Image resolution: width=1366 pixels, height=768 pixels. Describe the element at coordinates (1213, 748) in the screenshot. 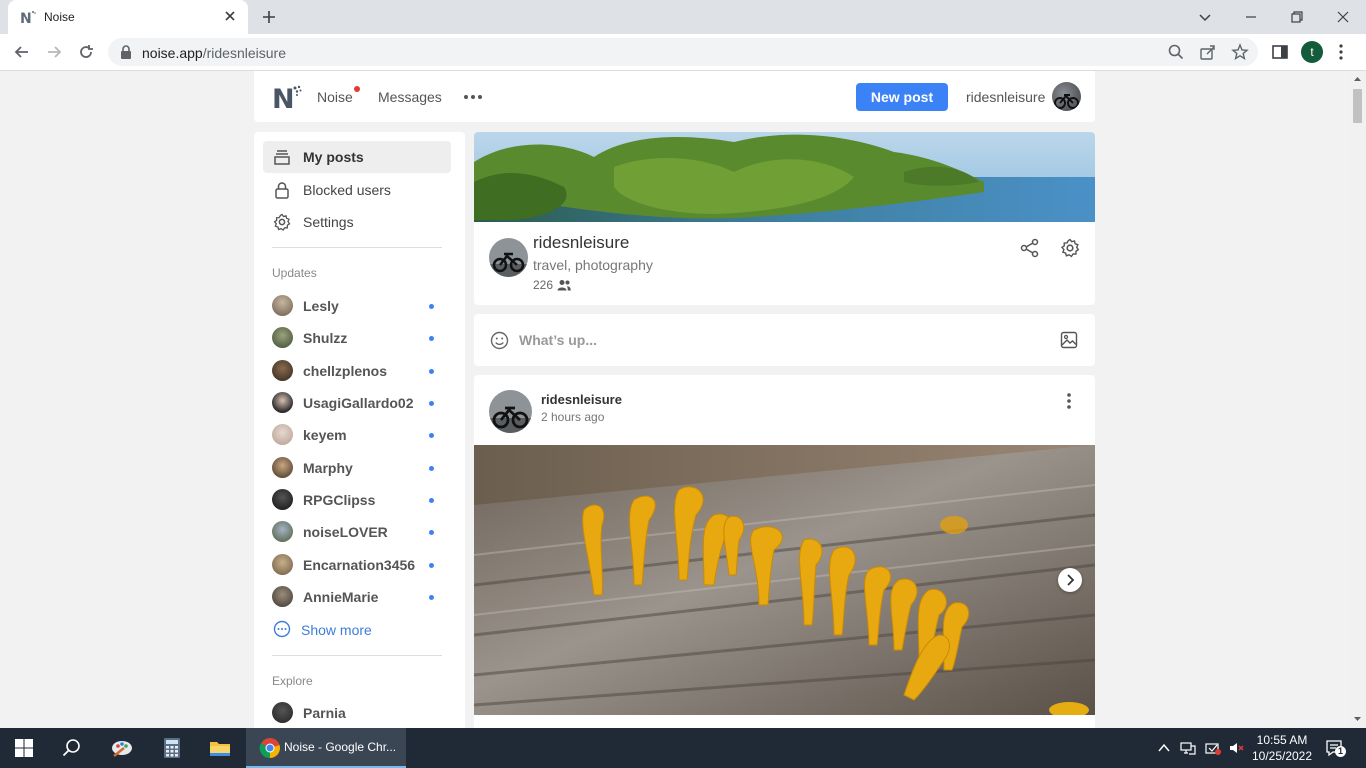

I see `battery-alert-icon` at that location.